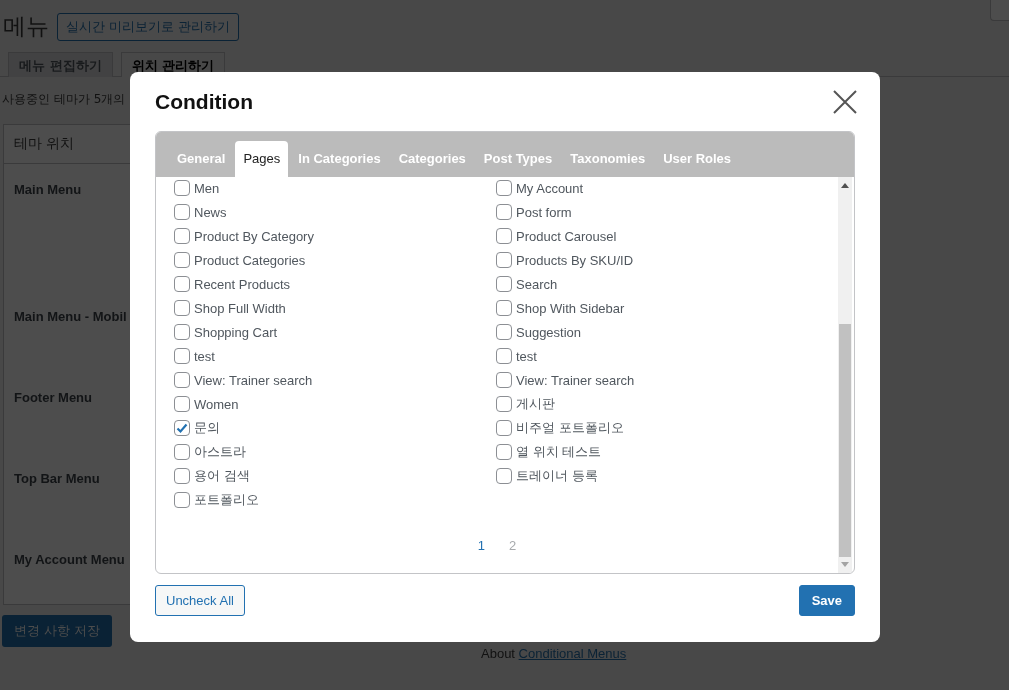 The width and height of the screenshot is (1009, 690). I want to click on checkbox-label: 문의, so click(207, 428).